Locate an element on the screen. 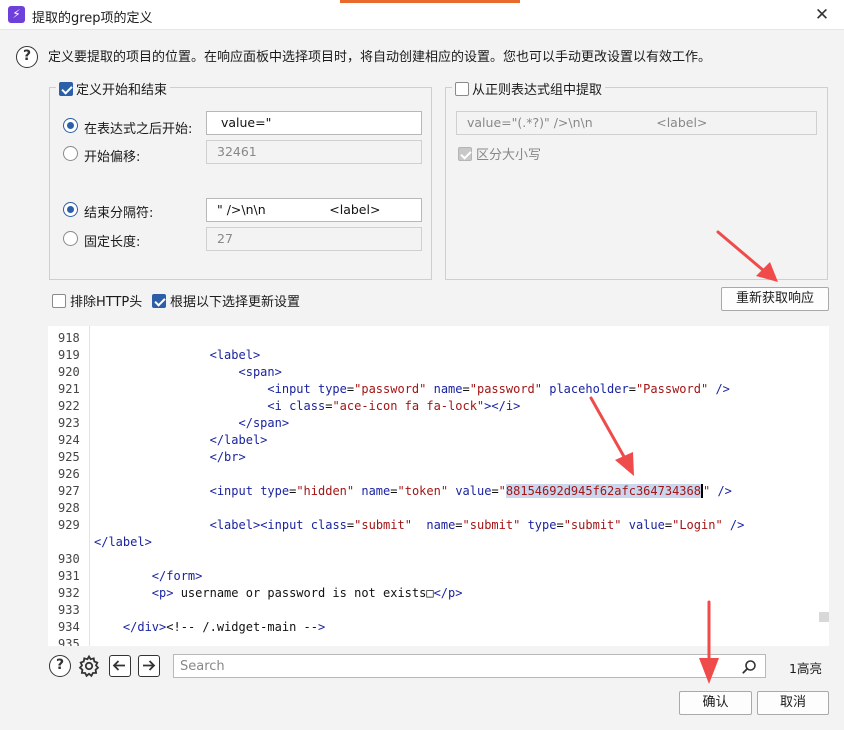 This screenshot has width=844, height=730. regex-legend: 从正则表达式组中提取 is located at coordinates (529, 88).